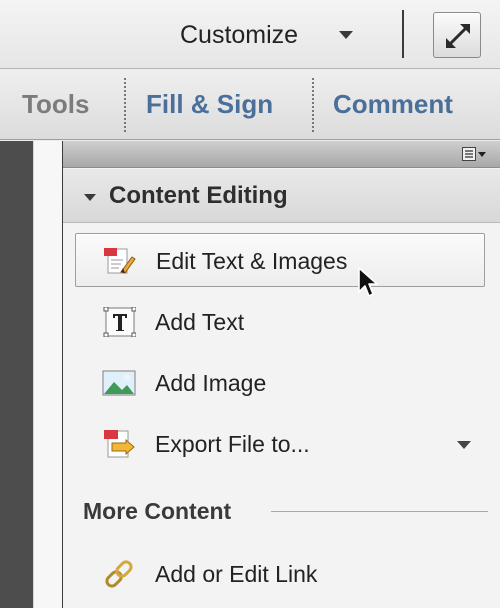 Image resolution: width=500 pixels, height=608 pixels. Describe the element at coordinates (403, 34) in the screenshot. I see `toolbar-divider` at that location.